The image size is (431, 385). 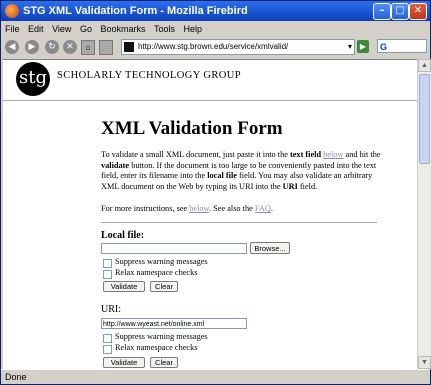 I want to click on intro-validate: validate, so click(x=115, y=165).